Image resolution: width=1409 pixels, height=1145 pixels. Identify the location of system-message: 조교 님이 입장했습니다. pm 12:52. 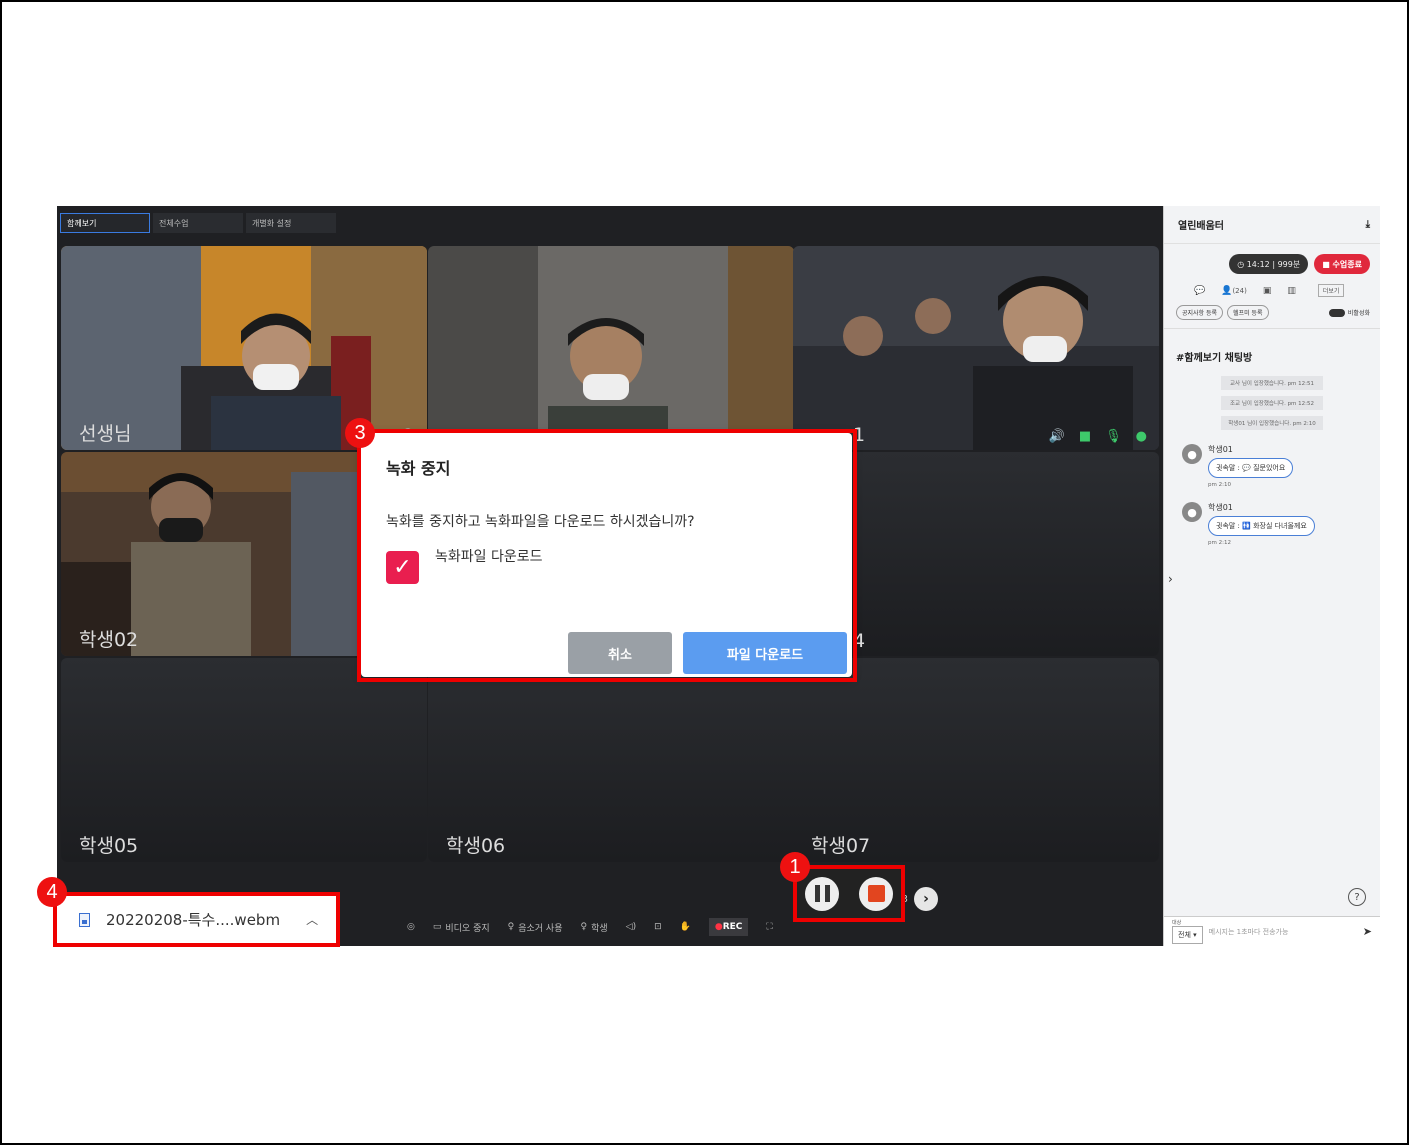
(1272, 403).